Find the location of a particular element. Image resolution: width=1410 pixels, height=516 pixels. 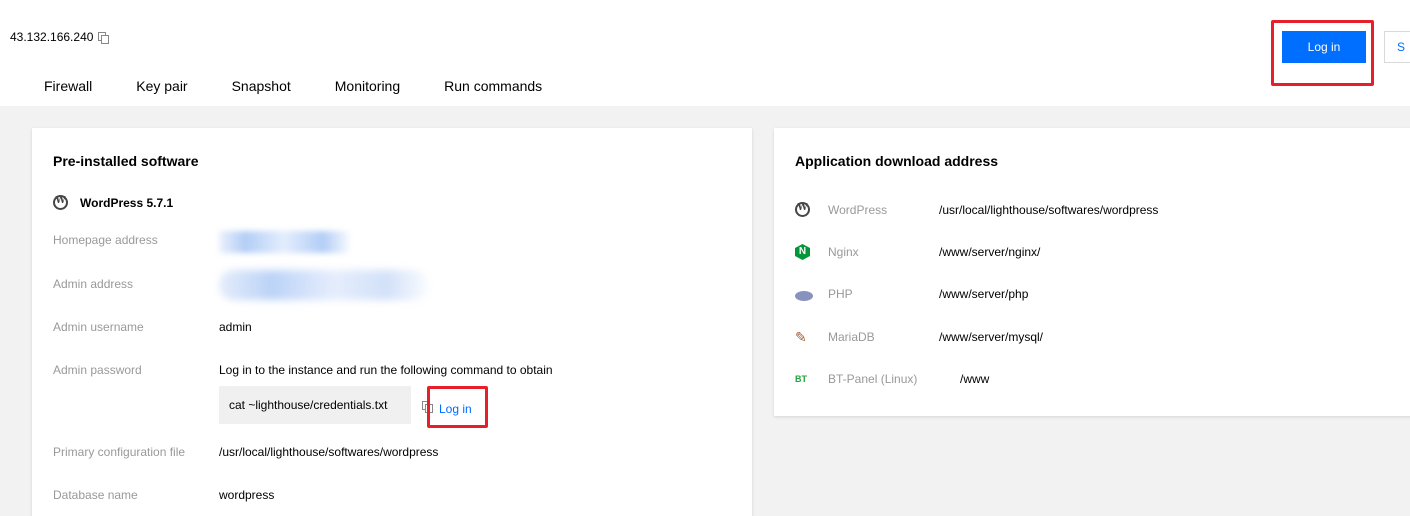

php-icon is located at coordinates (804, 296).